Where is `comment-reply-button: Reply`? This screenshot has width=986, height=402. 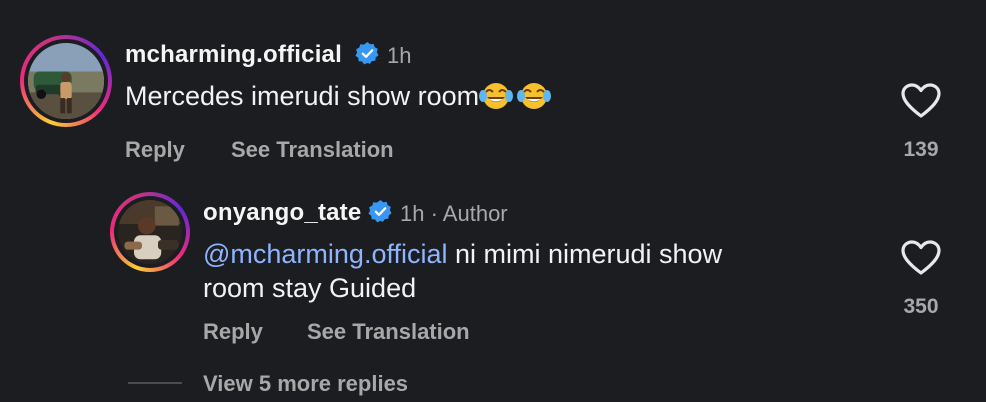 comment-reply-button: Reply is located at coordinates (155, 150).